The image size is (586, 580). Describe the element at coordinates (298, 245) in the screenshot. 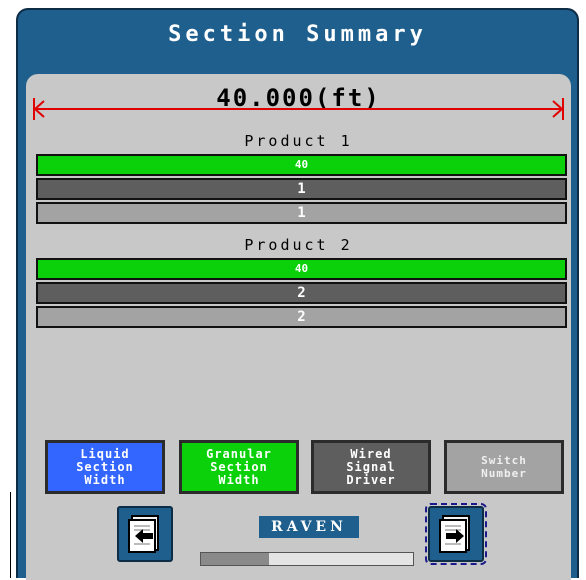

I see `product-2-label: Product 2` at that location.